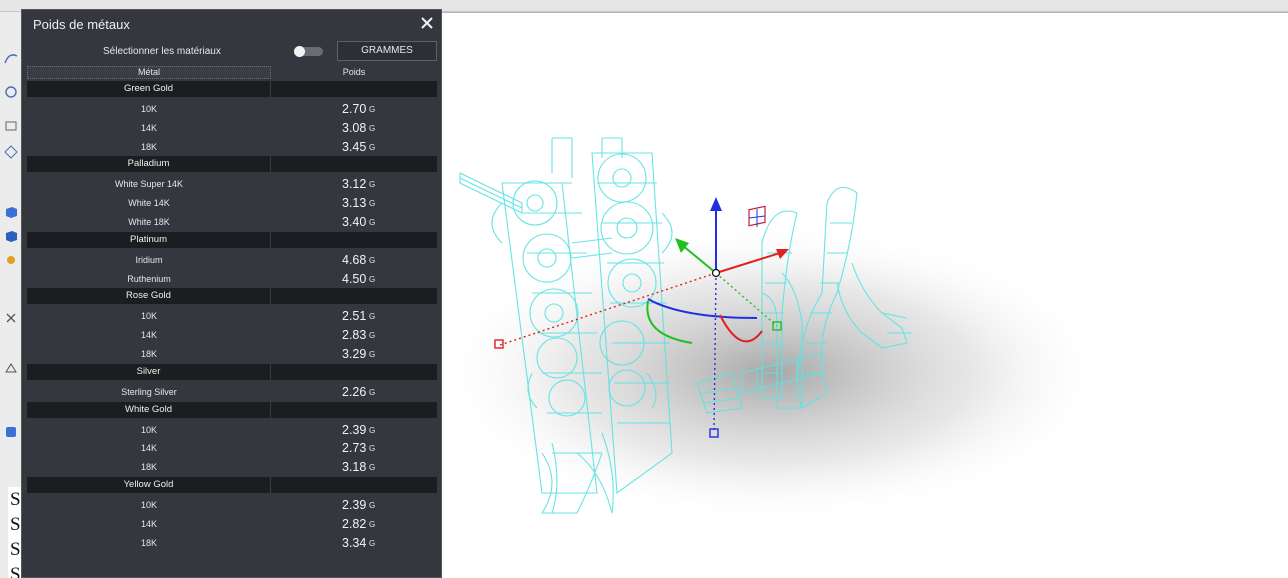 Image resolution: width=1288 pixels, height=578 pixels. Describe the element at coordinates (149, 72) in the screenshot. I see `column-header-metal: Métal` at that location.